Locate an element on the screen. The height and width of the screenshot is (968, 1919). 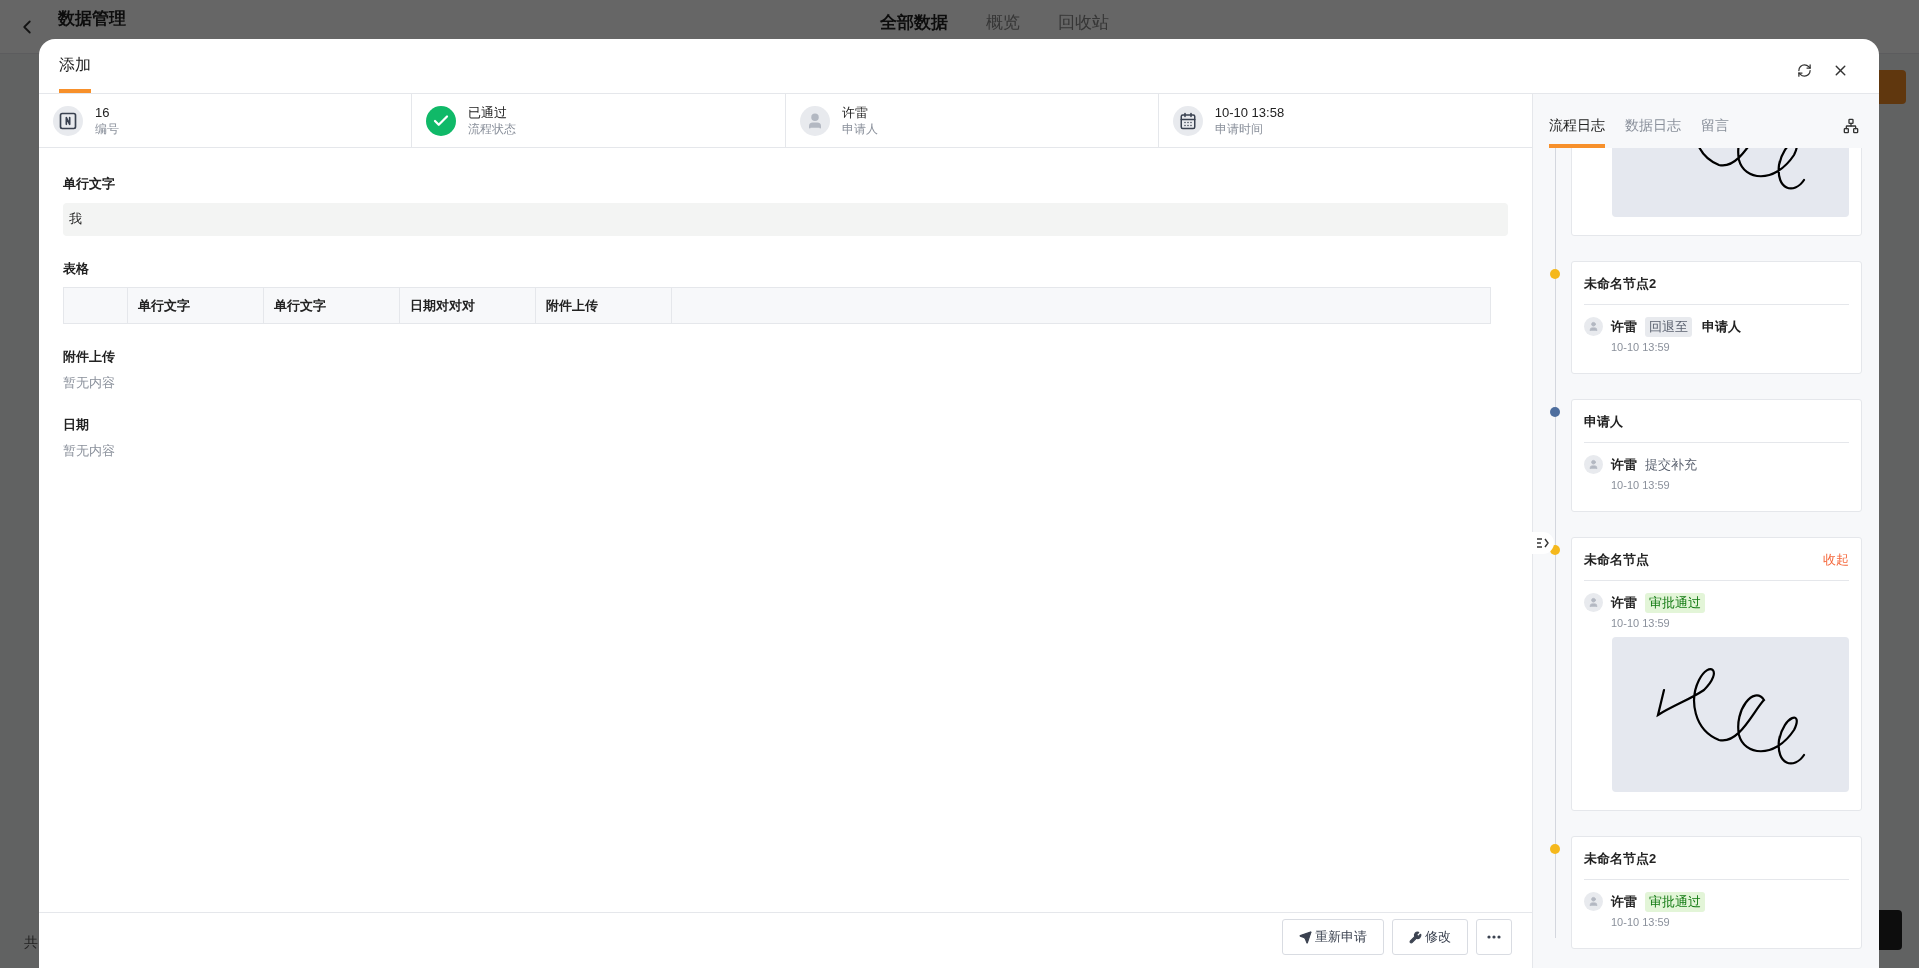
summary-label: 流程状态 is located at coordinates (492, 129).